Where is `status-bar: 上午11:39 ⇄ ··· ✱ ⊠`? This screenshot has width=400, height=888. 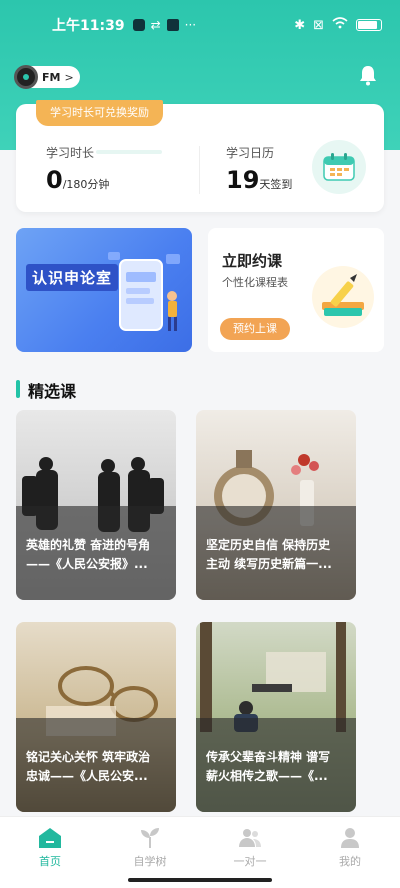
status-bar: 上午11:39 ⇄ ··· ✱ ⊠ is located at coordinates (200, 25).